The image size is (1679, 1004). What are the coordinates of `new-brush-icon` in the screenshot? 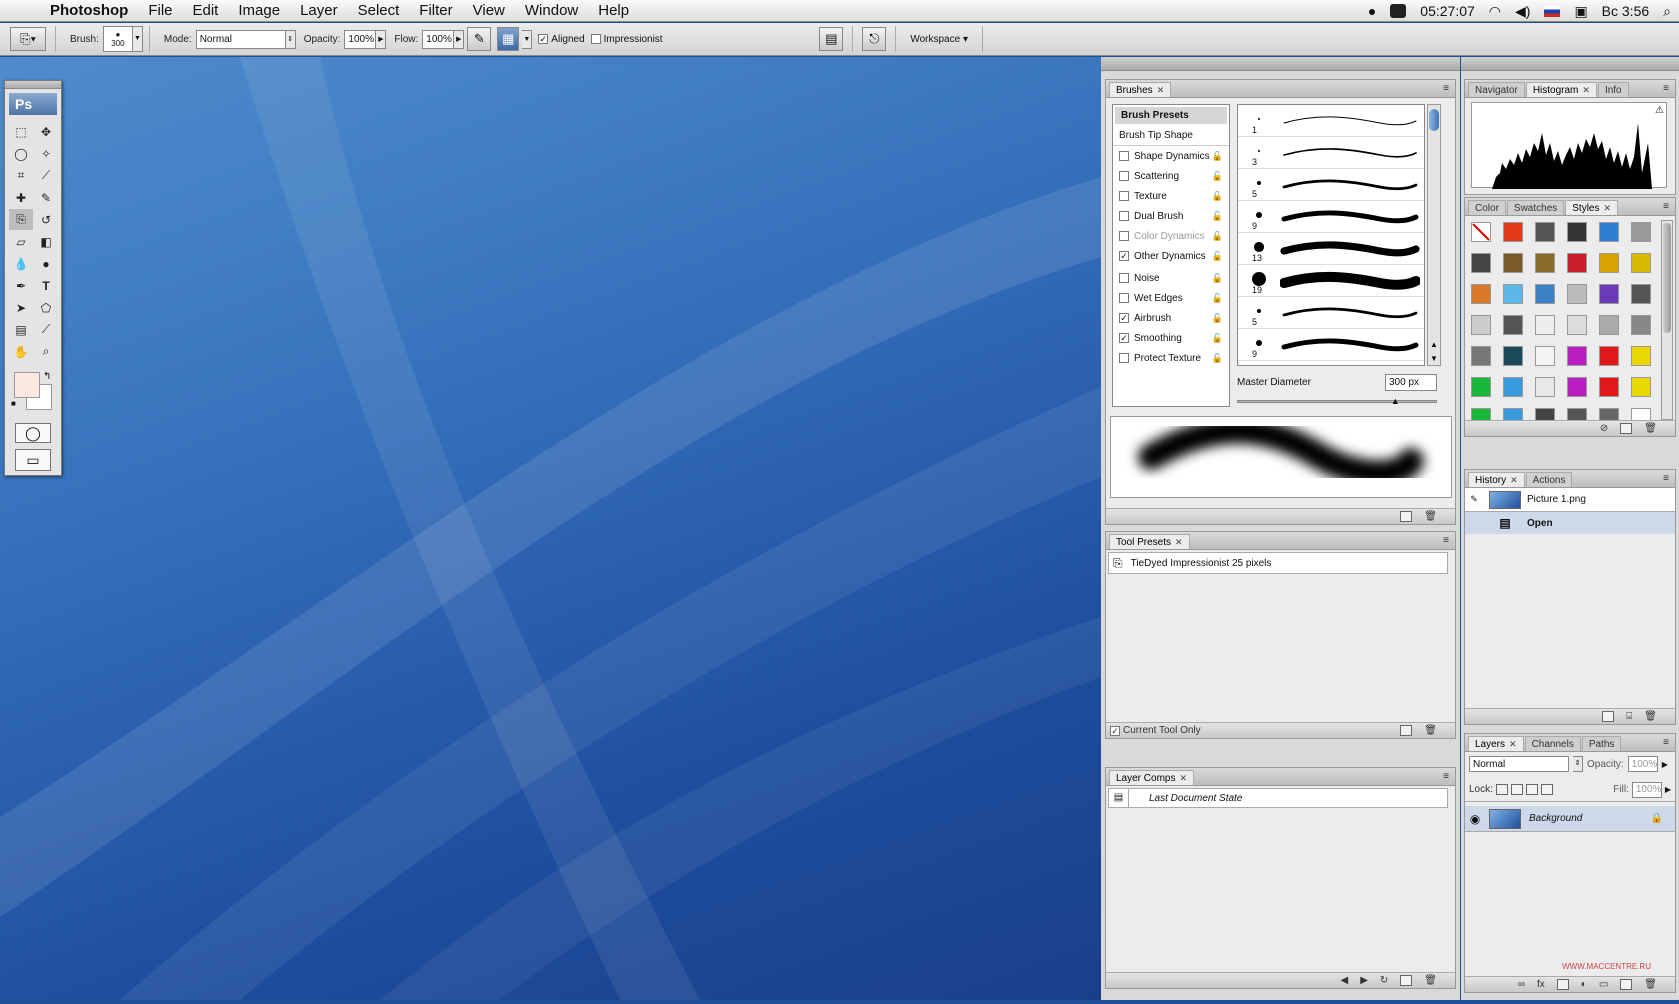 It's located at (1406, 516).